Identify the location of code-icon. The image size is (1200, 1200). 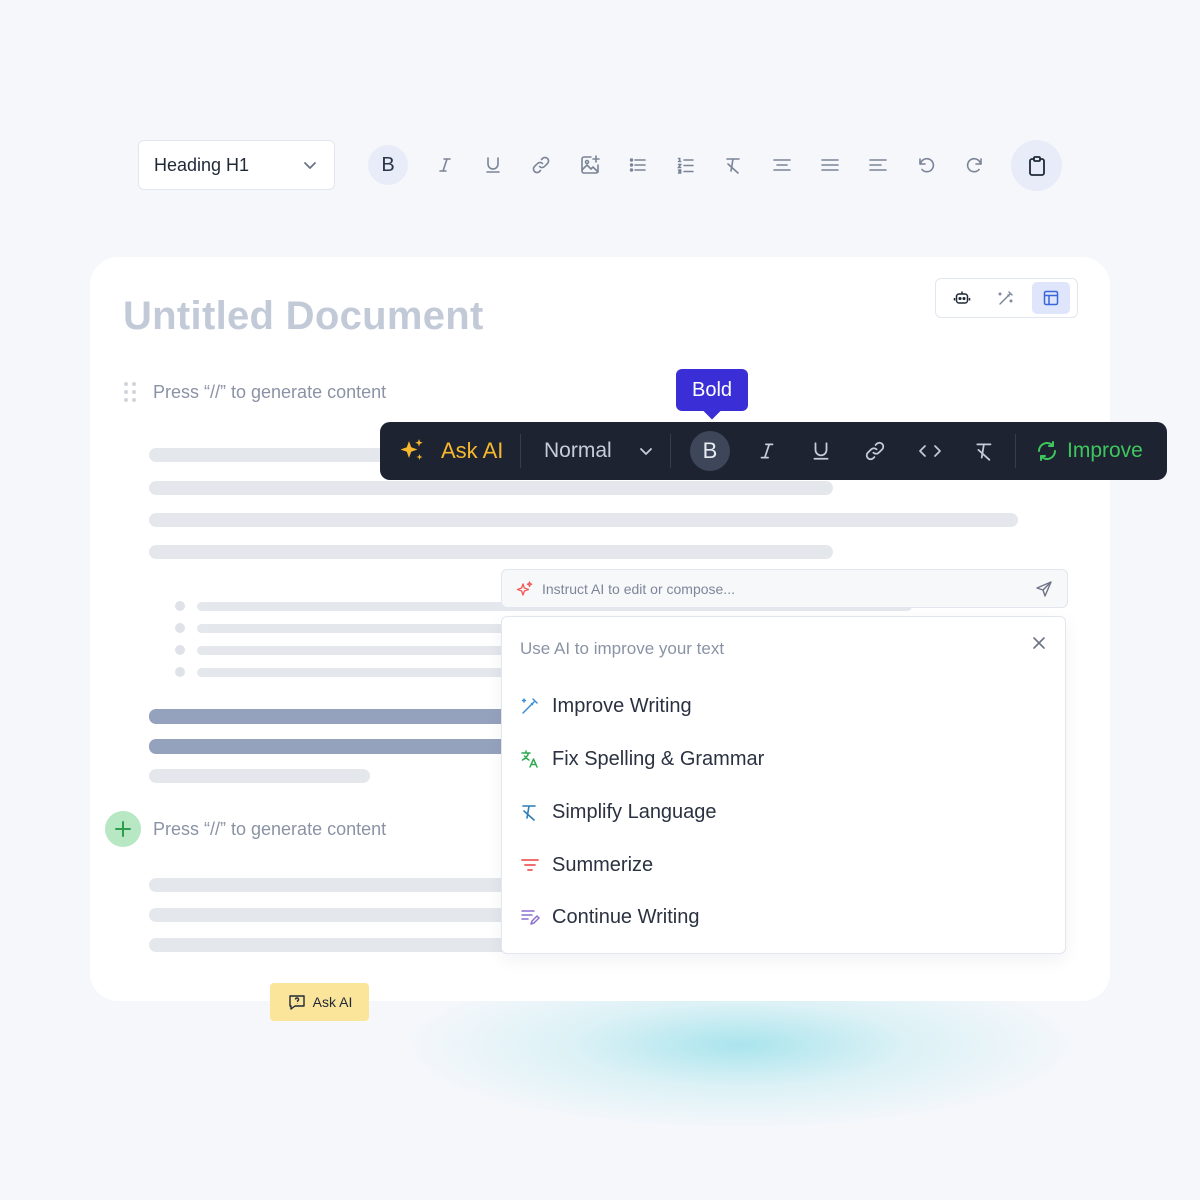
(930, 451).